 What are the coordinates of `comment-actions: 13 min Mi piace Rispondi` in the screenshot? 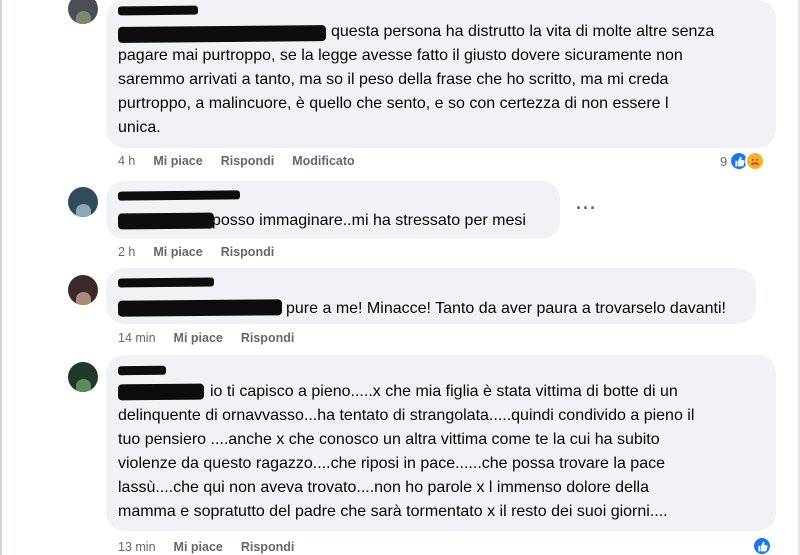 It's located at (215, 547).